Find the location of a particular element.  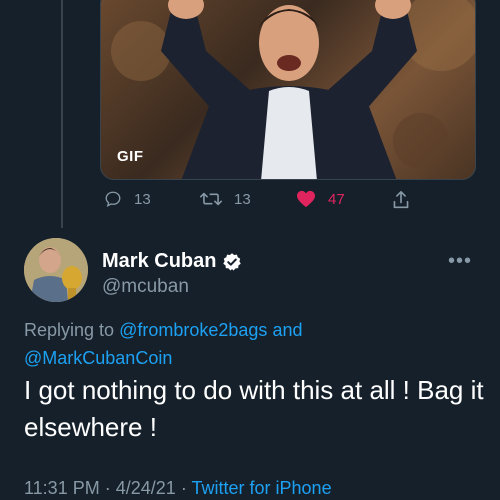

like-count: 47 is located at coordinates (336, 199).